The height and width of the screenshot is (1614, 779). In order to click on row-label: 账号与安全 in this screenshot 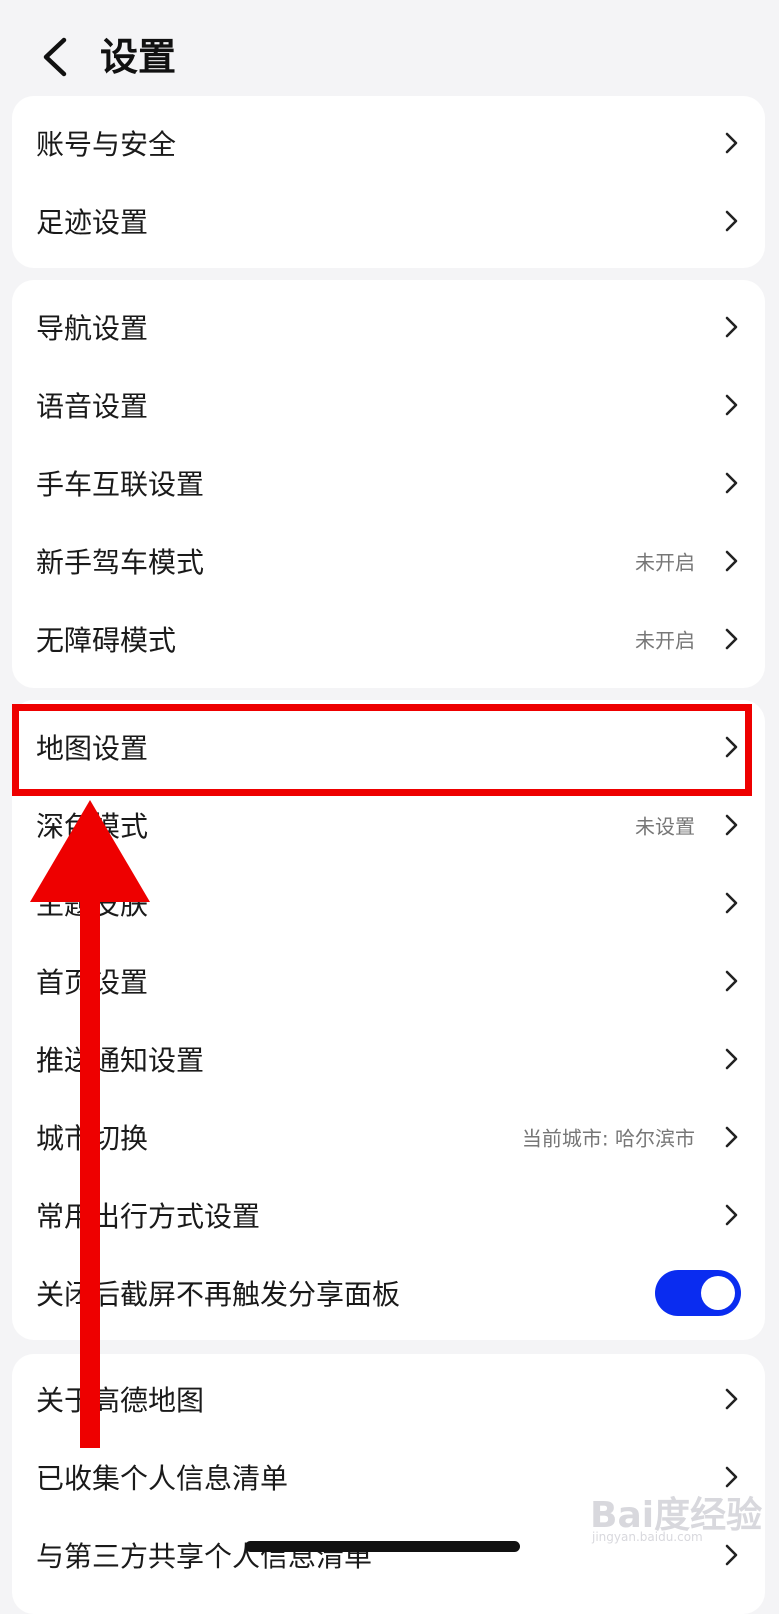, I will do `click(106, 144)`.